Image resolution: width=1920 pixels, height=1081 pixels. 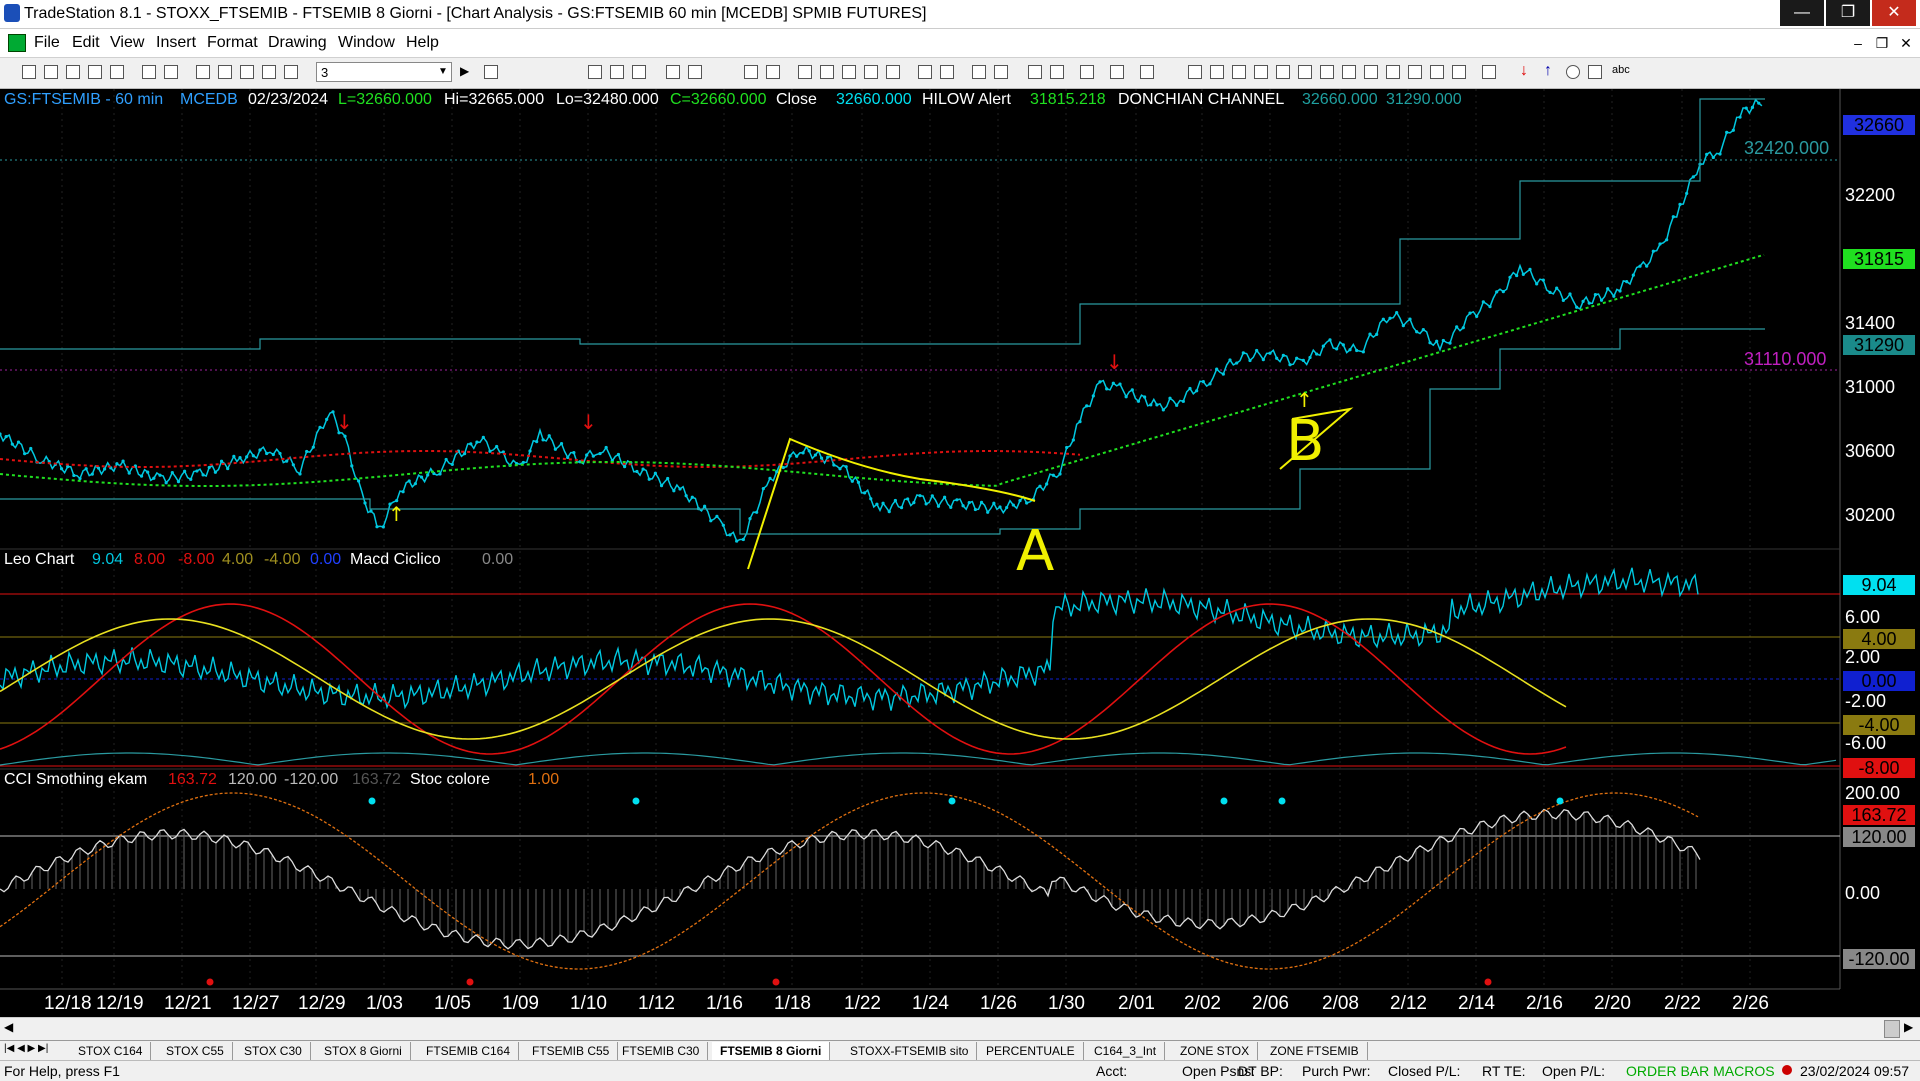 What do you see at coordinates (617, 72) in the screenshot?
I see `chart-tool-2-icon` at bounding box center [617, 72].